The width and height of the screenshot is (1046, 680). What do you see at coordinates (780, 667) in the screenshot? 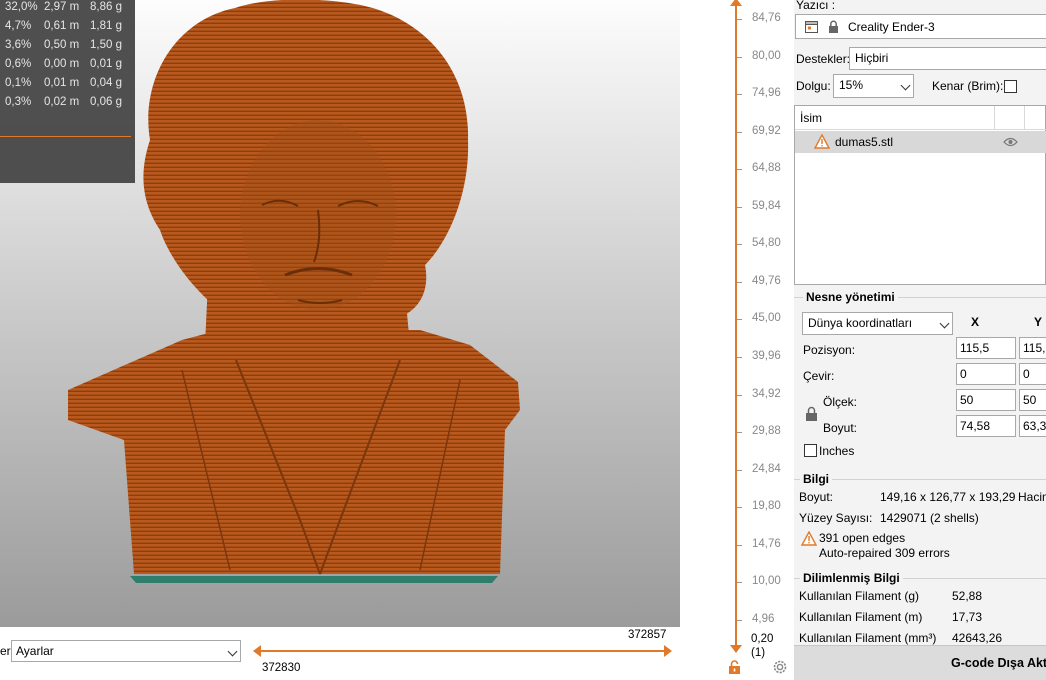
I see `gear-icon` at bounding box center [780, 667].